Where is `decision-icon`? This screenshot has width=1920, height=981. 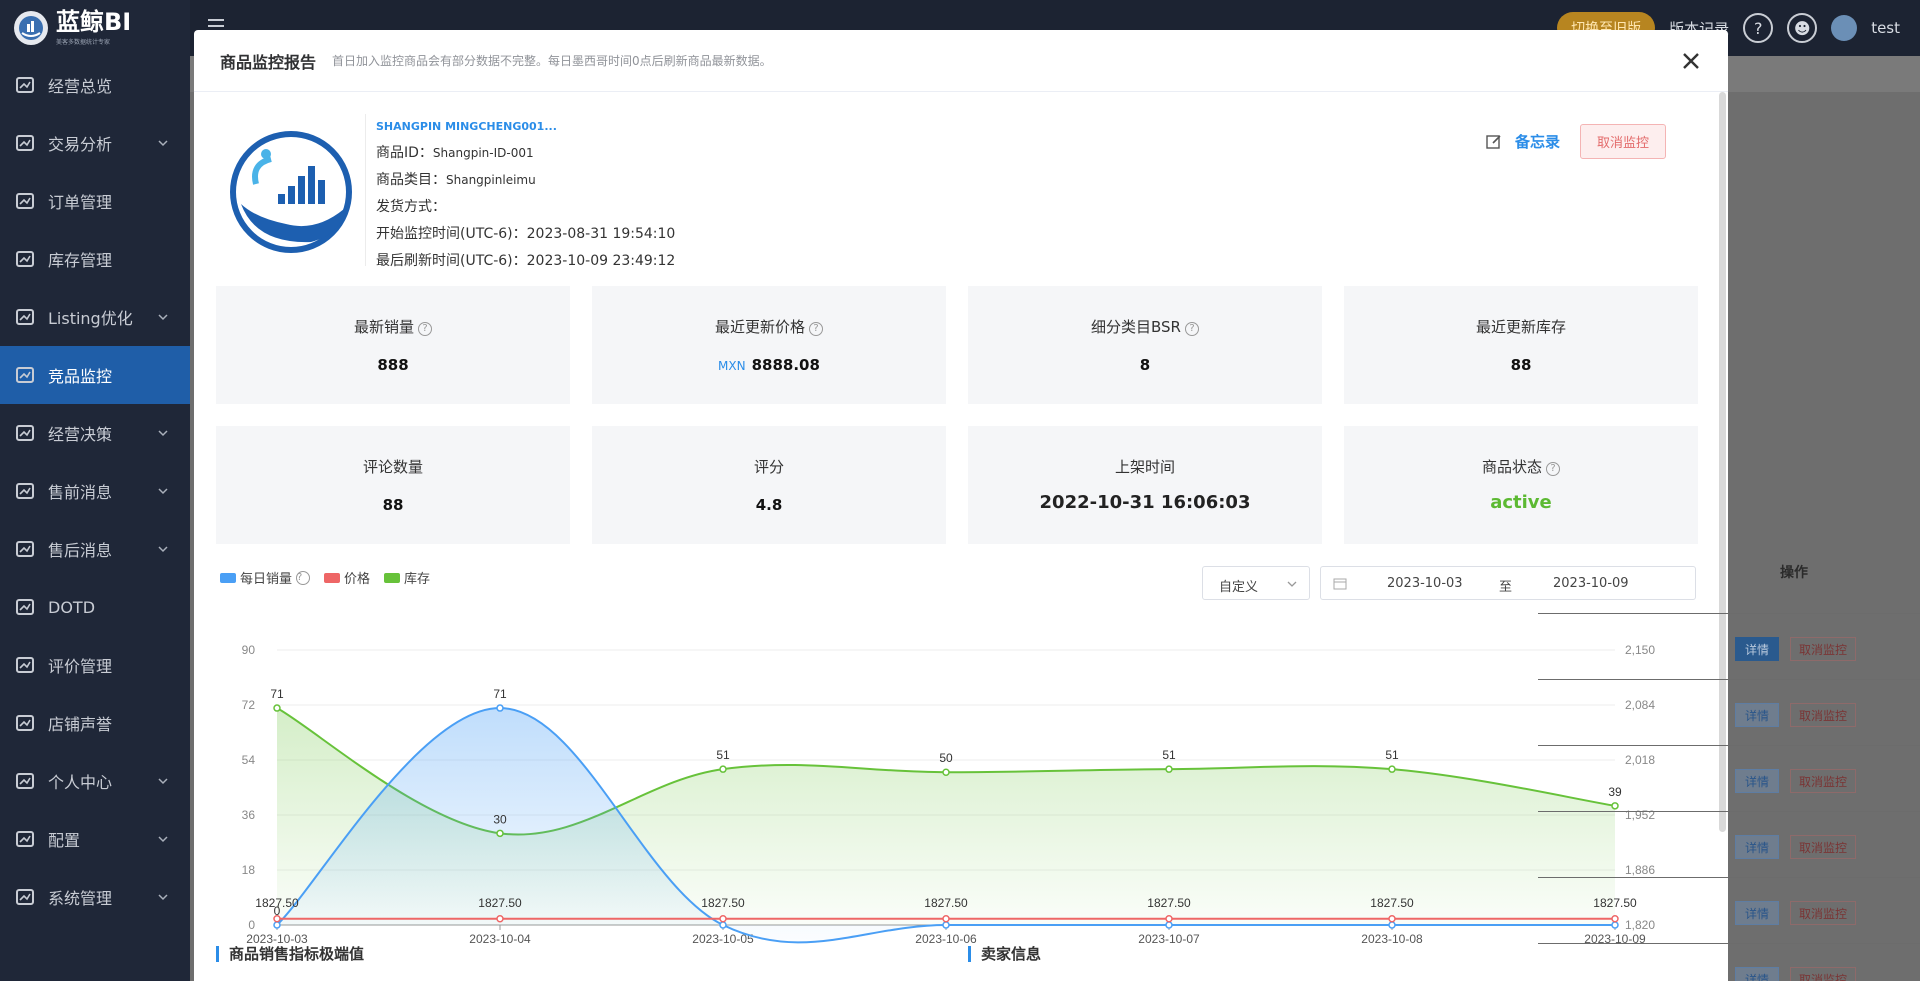 decision-icon is located at coordinates (25, 433).